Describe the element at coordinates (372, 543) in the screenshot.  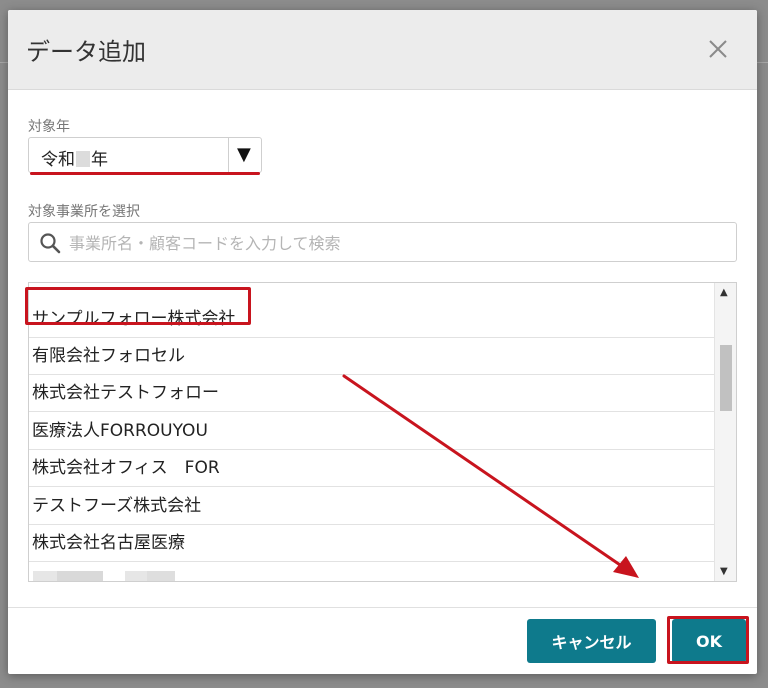
I see `list-item-6: 株式会社名古屋医療` at that location.